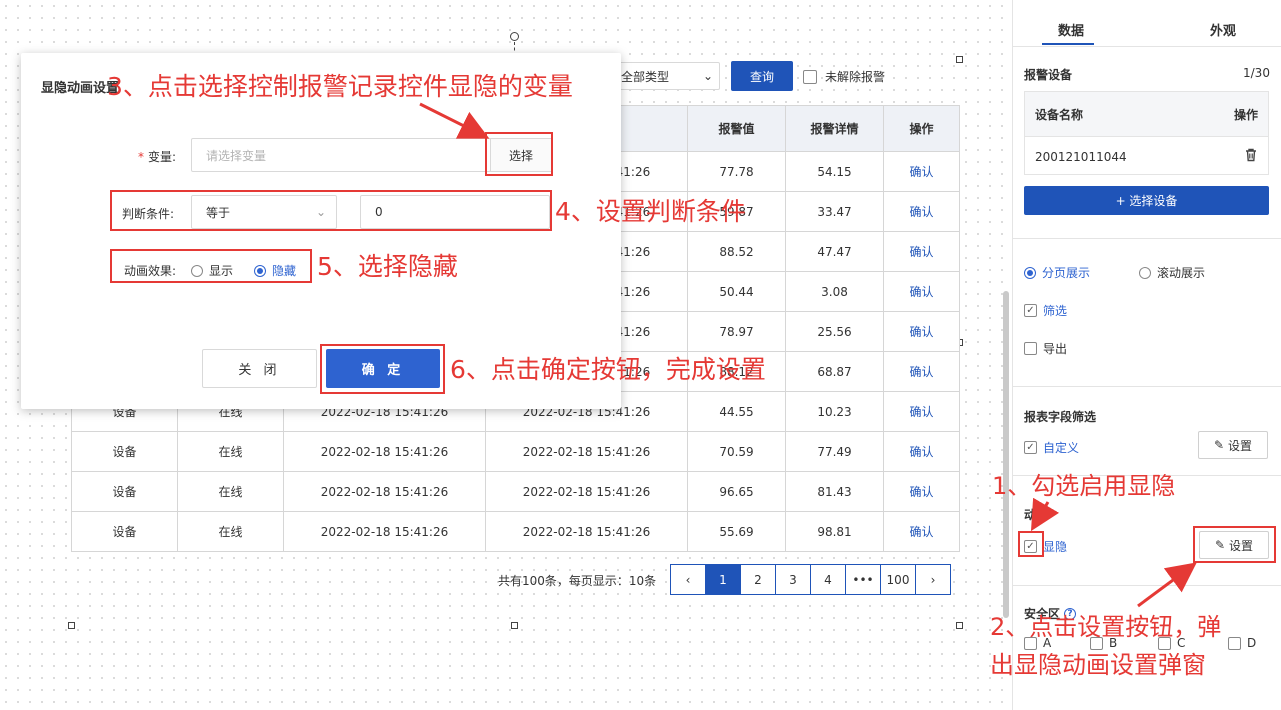  Describe the element at coordinates (1106, 627) in the screenshot. I see `annotation-step2-line1: 2、点击设置按钮，弹` at that location.